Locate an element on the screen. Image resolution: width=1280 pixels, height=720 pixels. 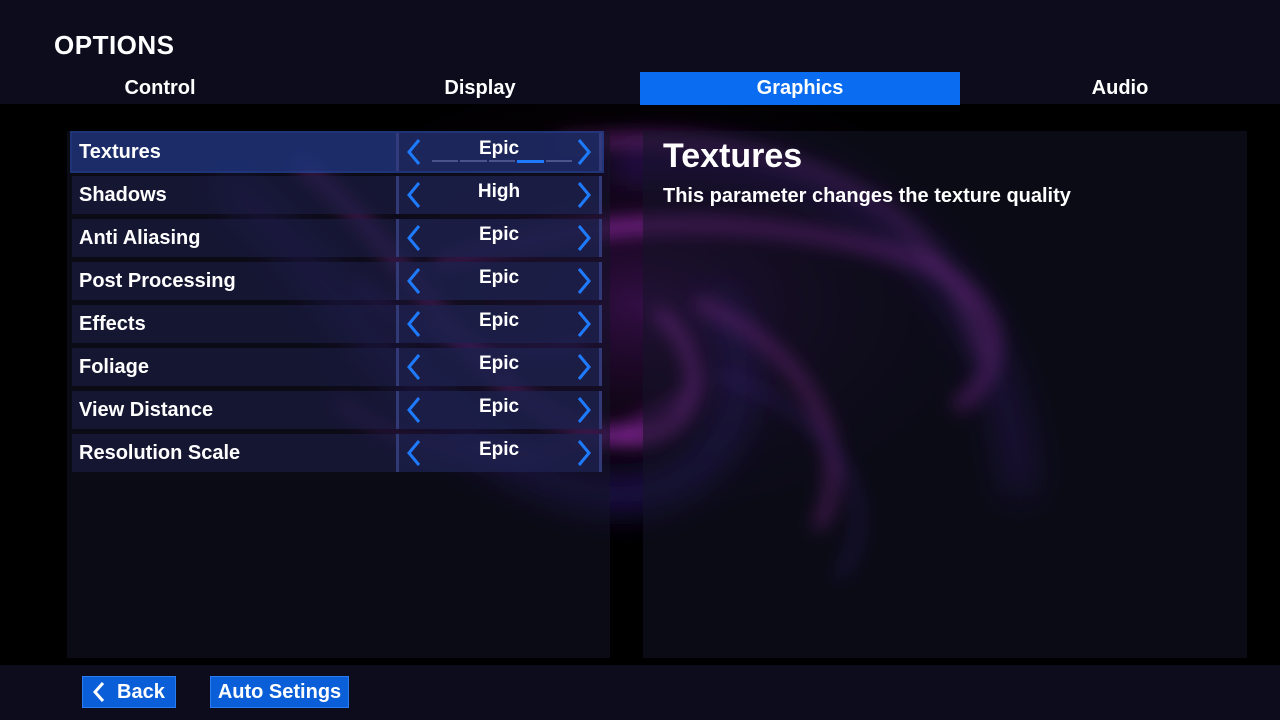
setting-row-anti-aliasing: Anti Aliasing Epic is located at coordinates (337, 238).